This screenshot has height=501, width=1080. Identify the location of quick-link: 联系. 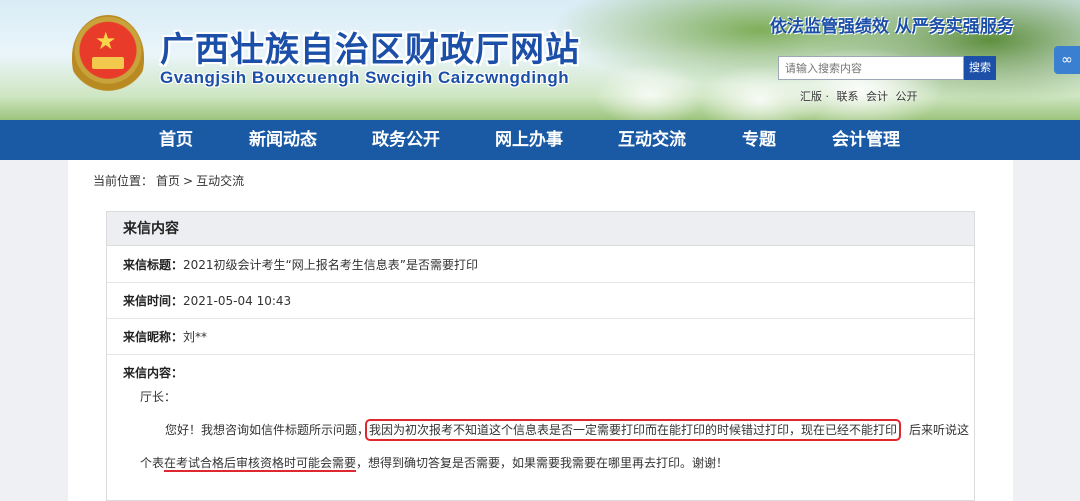
(848, 96).